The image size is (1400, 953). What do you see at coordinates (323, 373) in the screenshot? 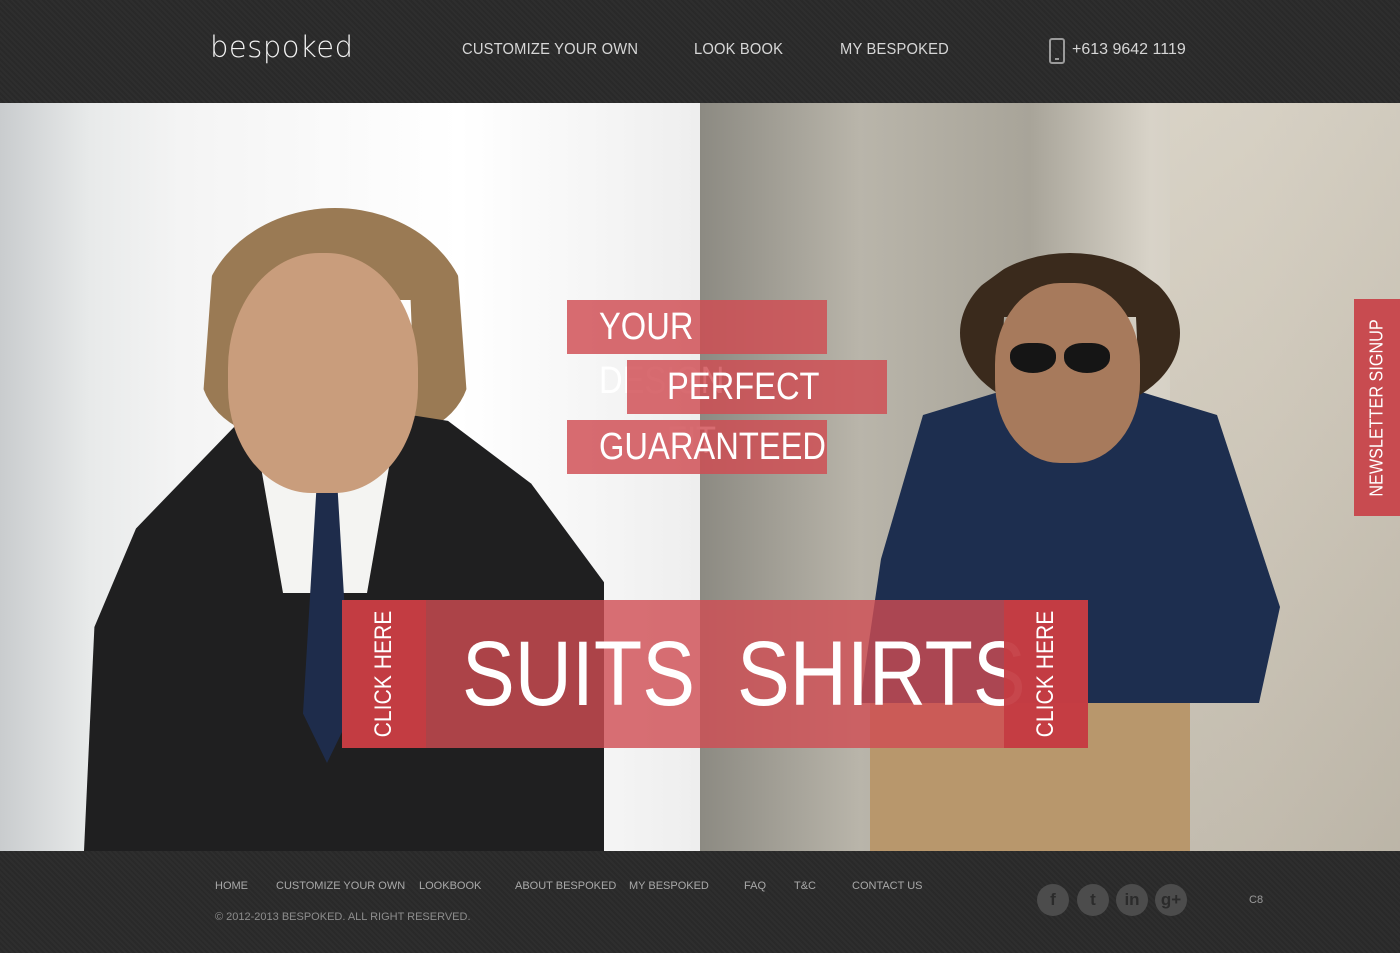
I see `suit-model-face` at bounding box center [323, 373].